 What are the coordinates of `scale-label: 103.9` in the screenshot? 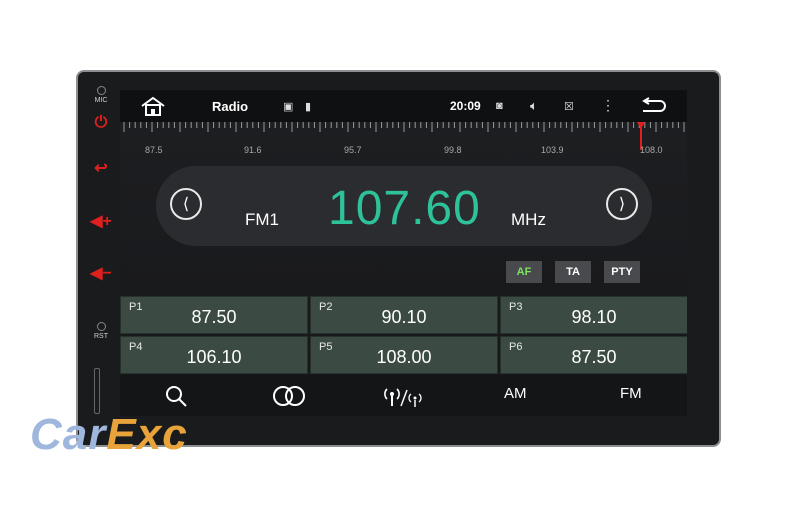 It's located at (552, 150).